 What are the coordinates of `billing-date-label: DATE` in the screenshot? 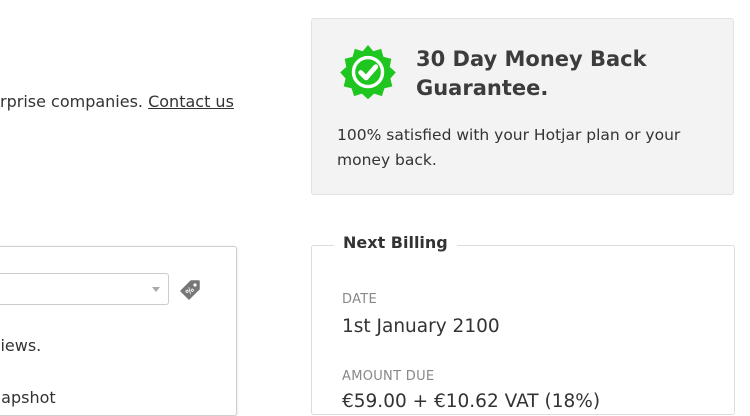 It's located at (360, 299).